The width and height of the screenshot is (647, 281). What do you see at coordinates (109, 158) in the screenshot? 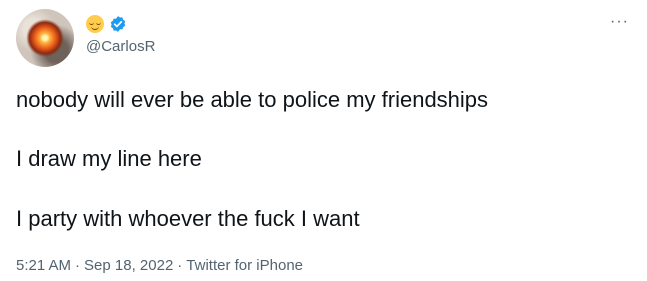
I see `tweet-text-line-2: I draw my line here` at bounding box center [109, 158].